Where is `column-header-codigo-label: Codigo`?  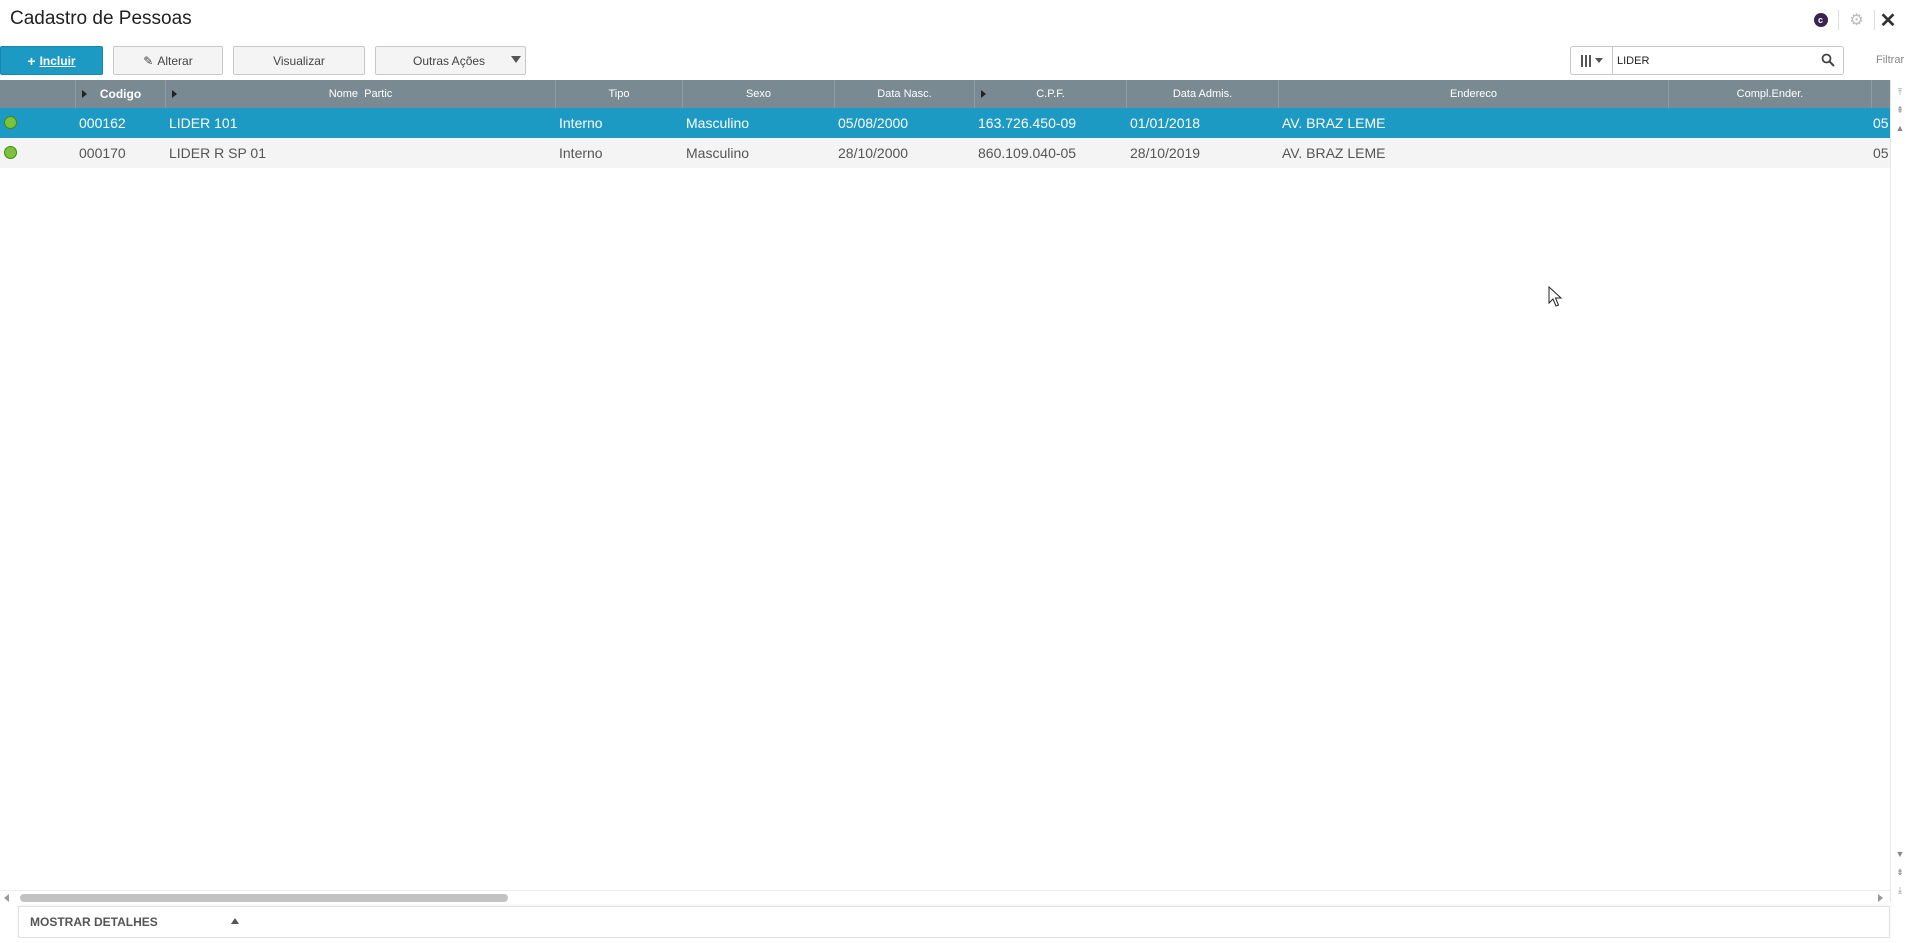 column-header-codigo-label: Codigo is located at coordinates (120, 94).